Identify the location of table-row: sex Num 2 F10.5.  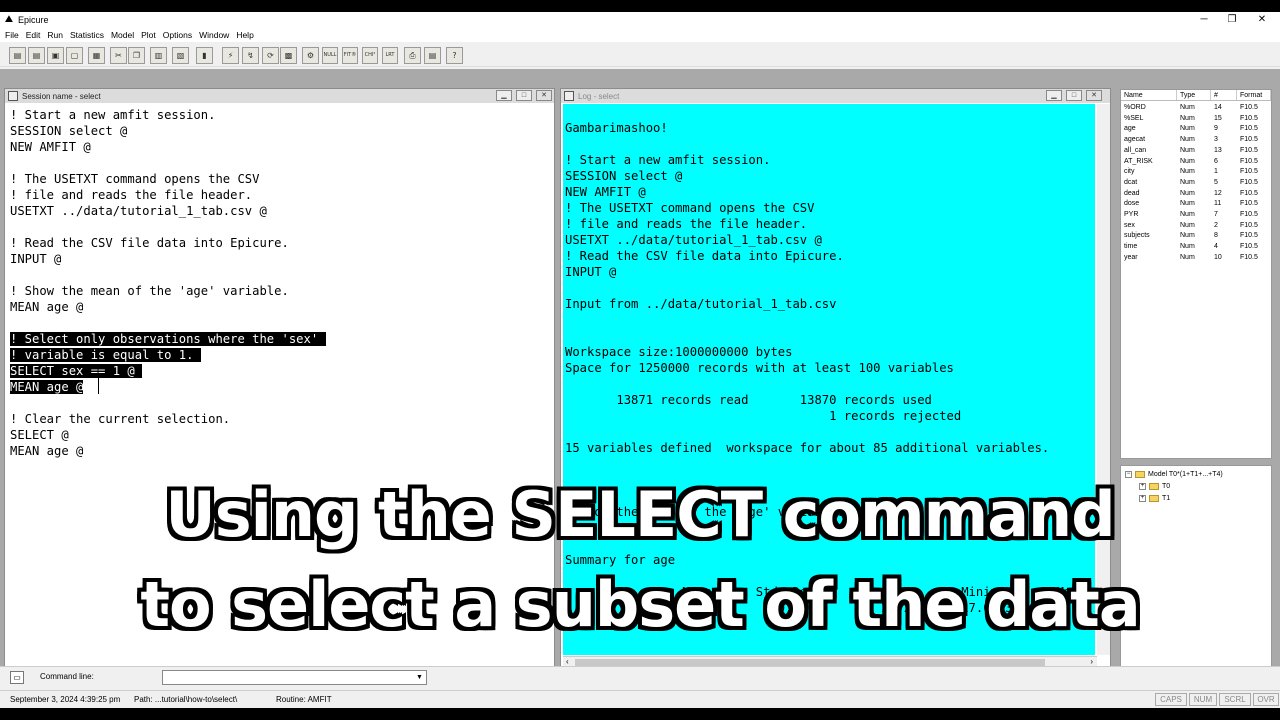
(1196, 226).